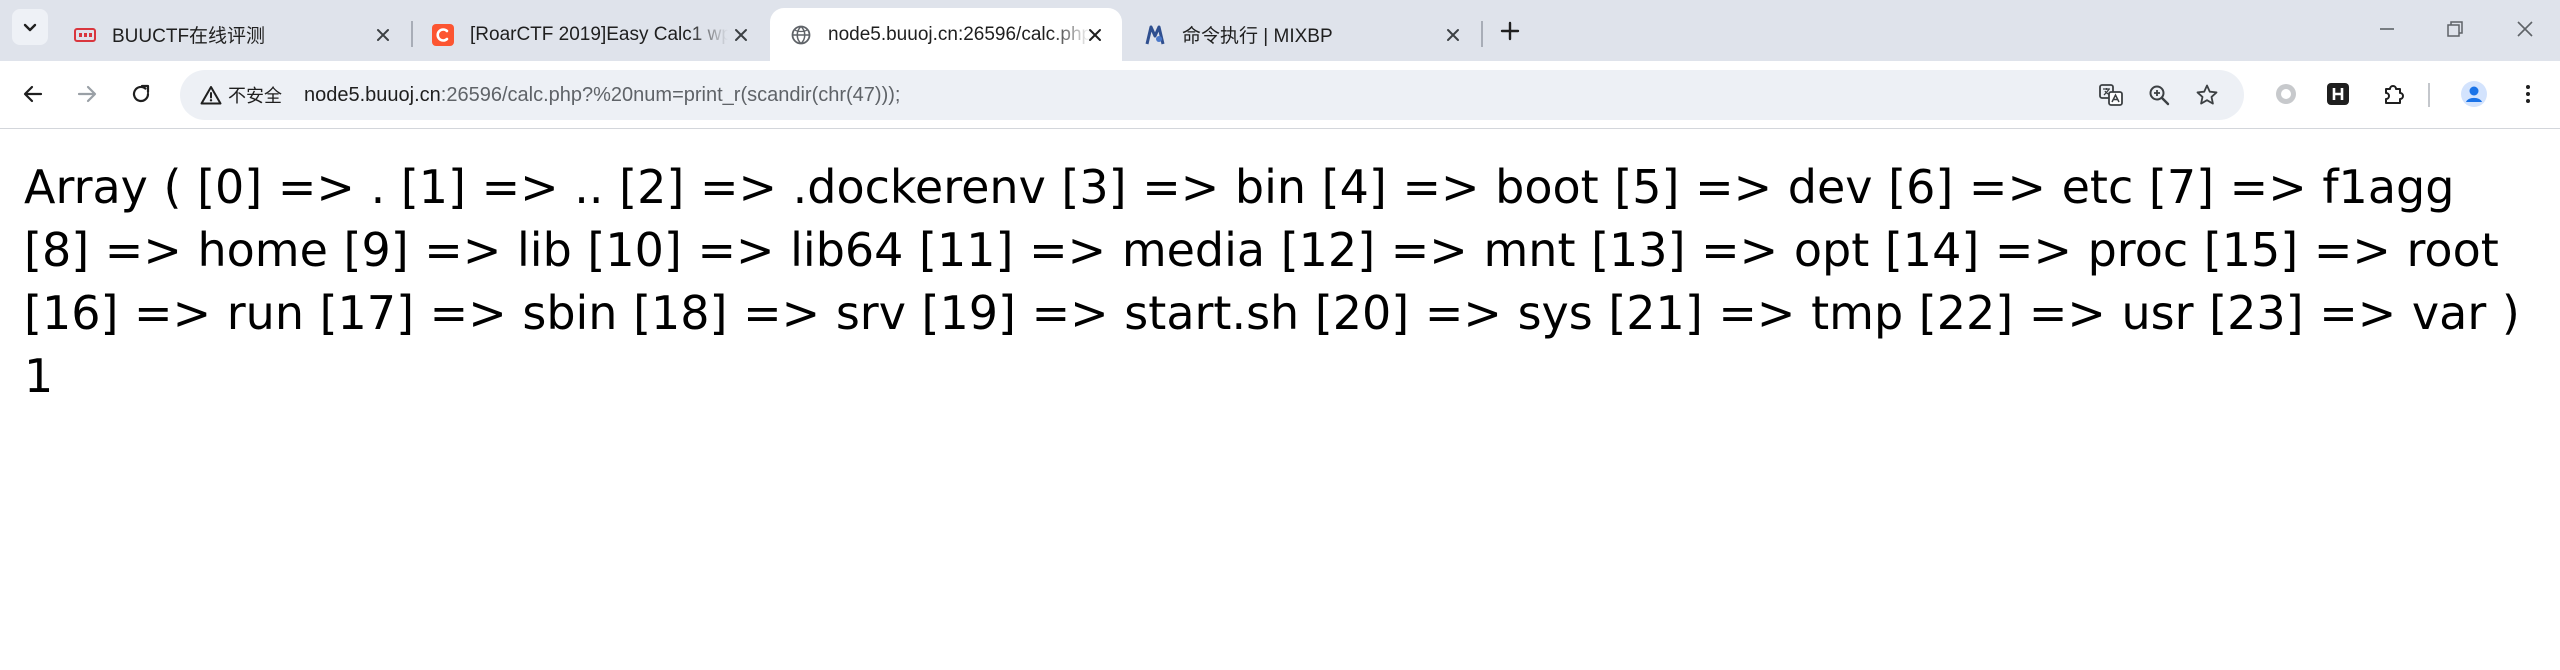 Image resolution: width=2560 pixels, height=670 pixels. I want to click on hackbar-icon, so click(2338, 94).